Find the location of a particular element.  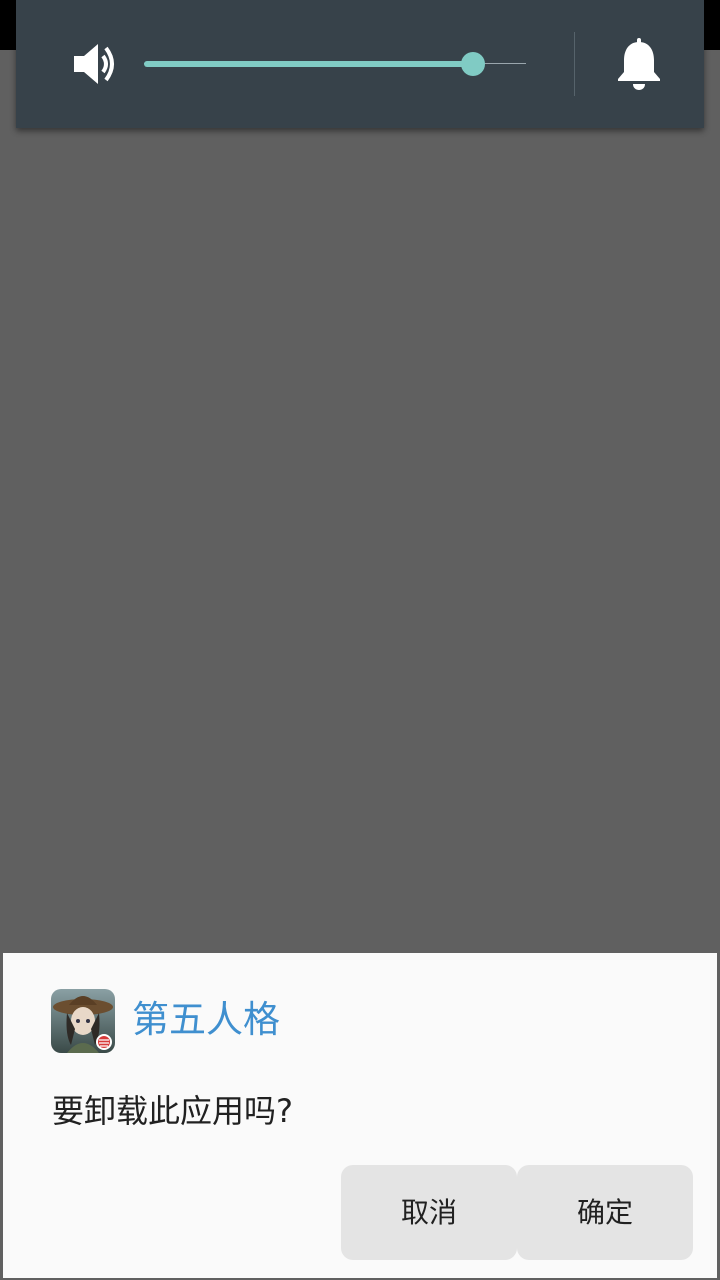

confirm-button: 确定 is located at coordinates (605, 1212).